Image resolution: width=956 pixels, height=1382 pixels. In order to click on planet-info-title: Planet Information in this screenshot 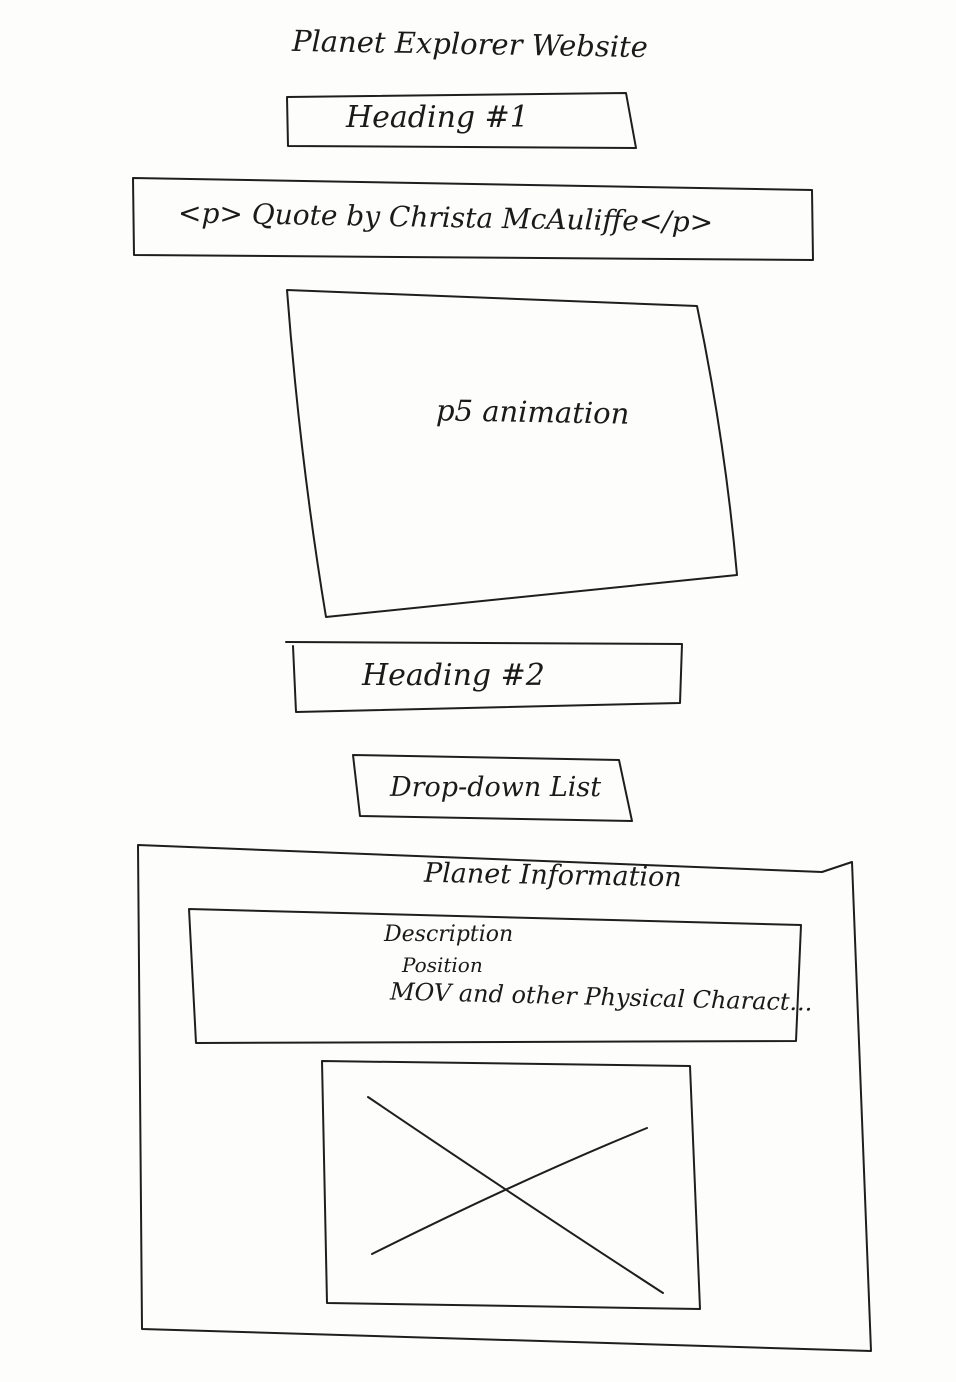, I will do `click(553, 875)`.